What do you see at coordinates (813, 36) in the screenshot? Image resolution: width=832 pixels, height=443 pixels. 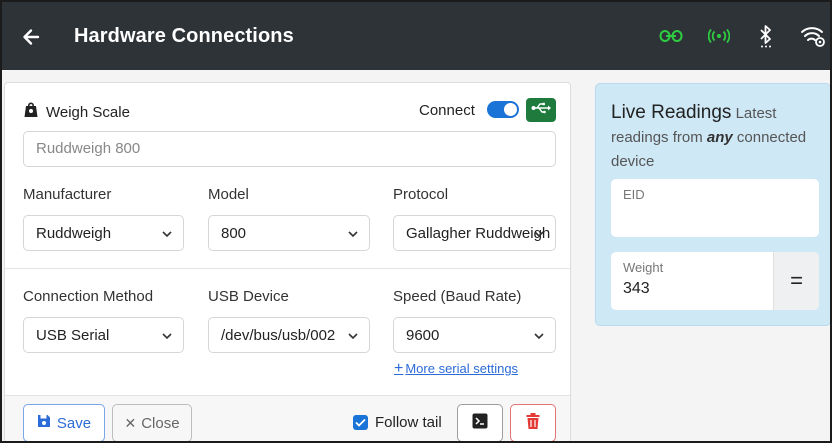 I see `wifi-settings-icon` at bounding box center [813, 36].